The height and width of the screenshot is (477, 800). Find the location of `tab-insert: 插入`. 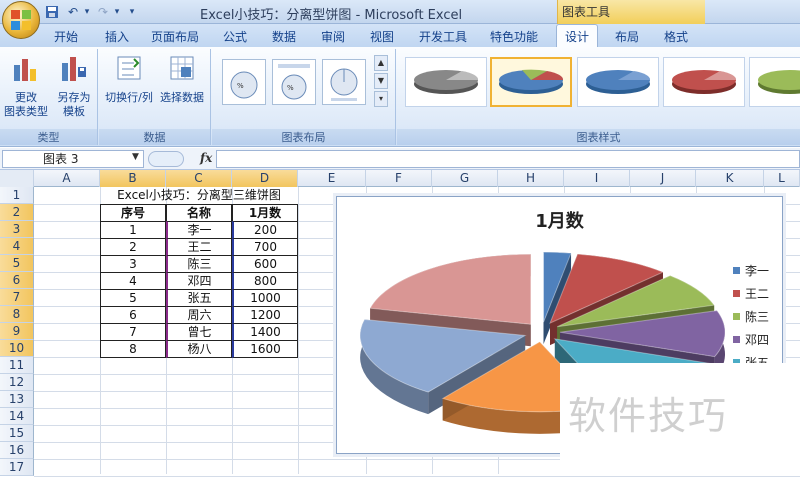

tab-insert: 插入 is located at coordinates (117, 36).